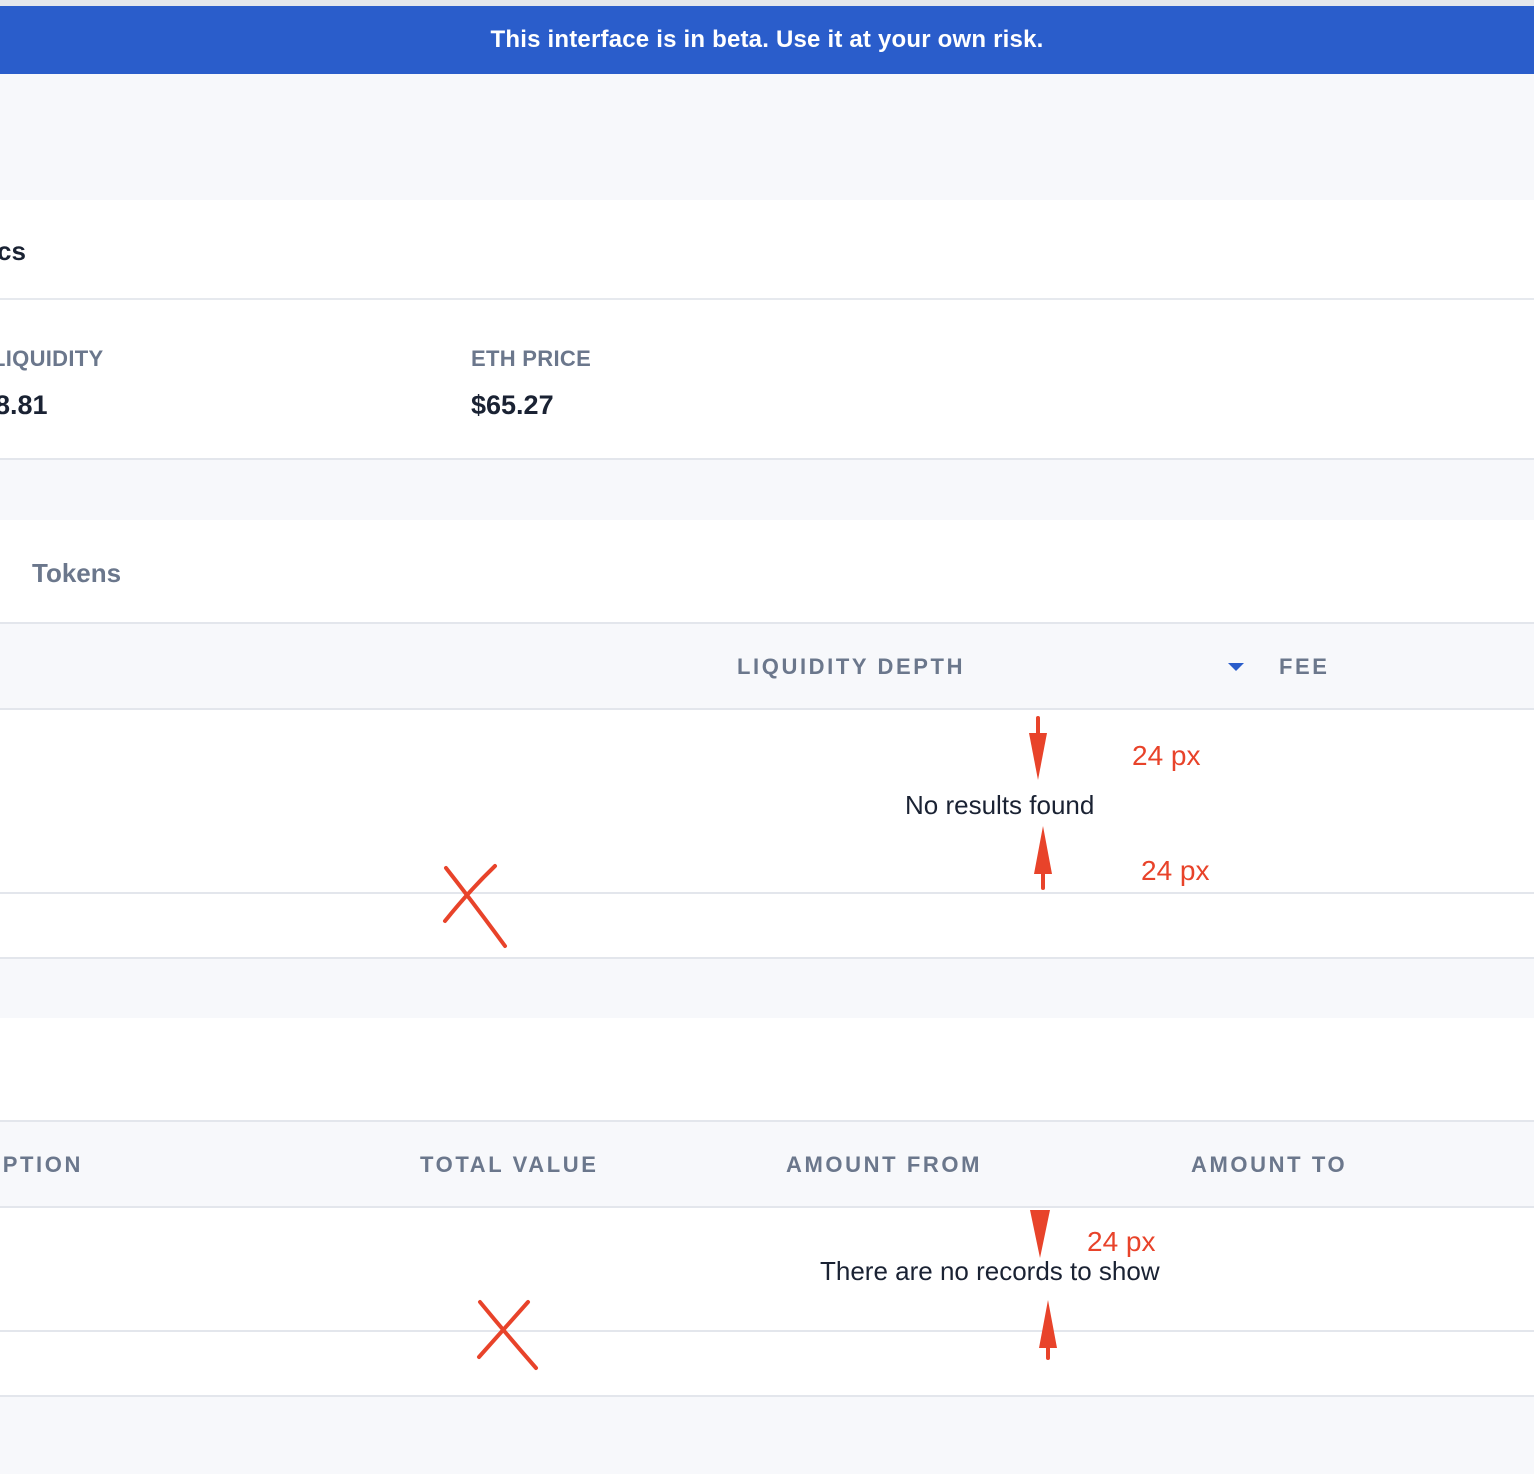 This screenshot has width=1534, height=1474. Describe the element at coordinates (1175, 870) in the screenshot. I see `annotation-label-bottom-gap: 24 px` at that location.